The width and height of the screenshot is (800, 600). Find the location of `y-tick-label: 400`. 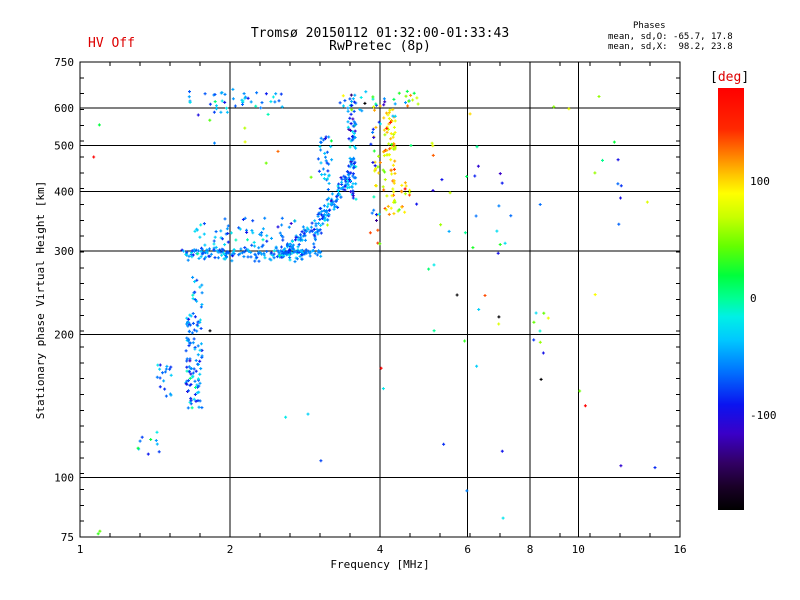

y-tick-label: 400 is located at coordinates (64, 192).